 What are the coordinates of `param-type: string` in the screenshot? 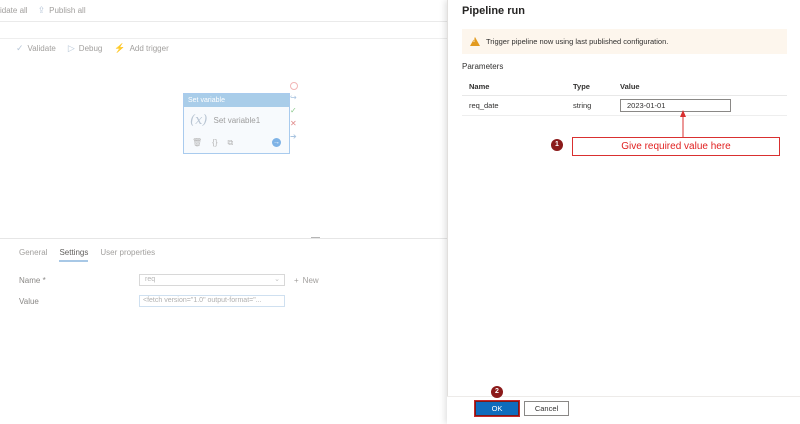 It's located at (582, 105).